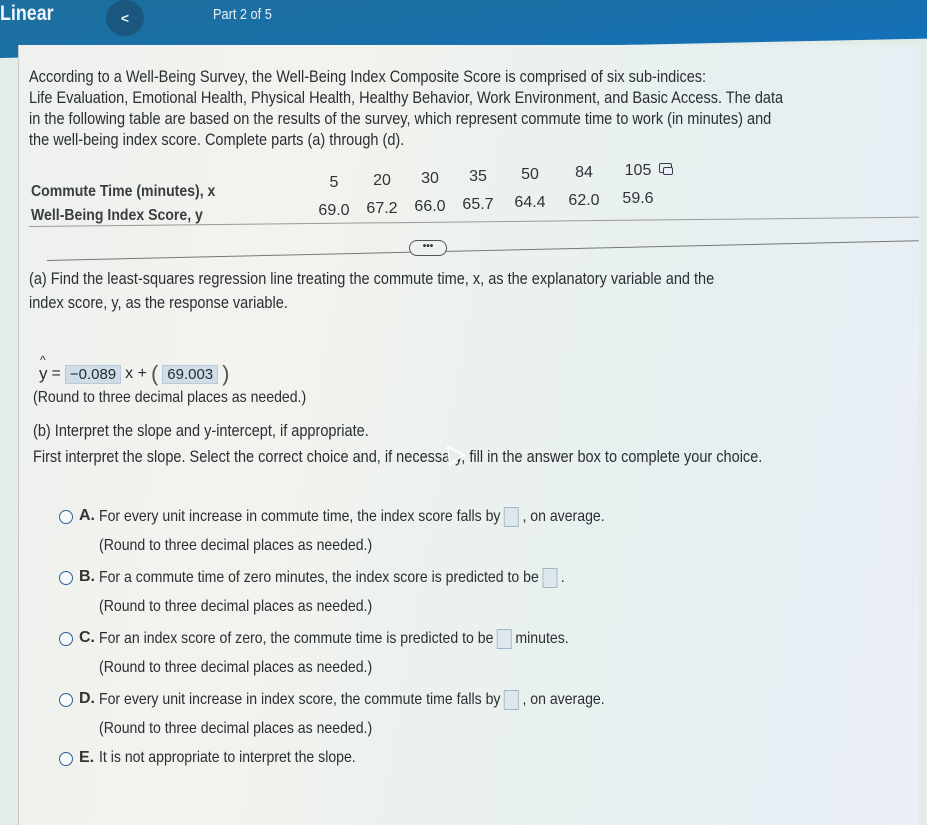 The image size is (927, 825). Describe the element at coordinates (56, 373) in the screenshot. I see `equals-sign: =` at that location.